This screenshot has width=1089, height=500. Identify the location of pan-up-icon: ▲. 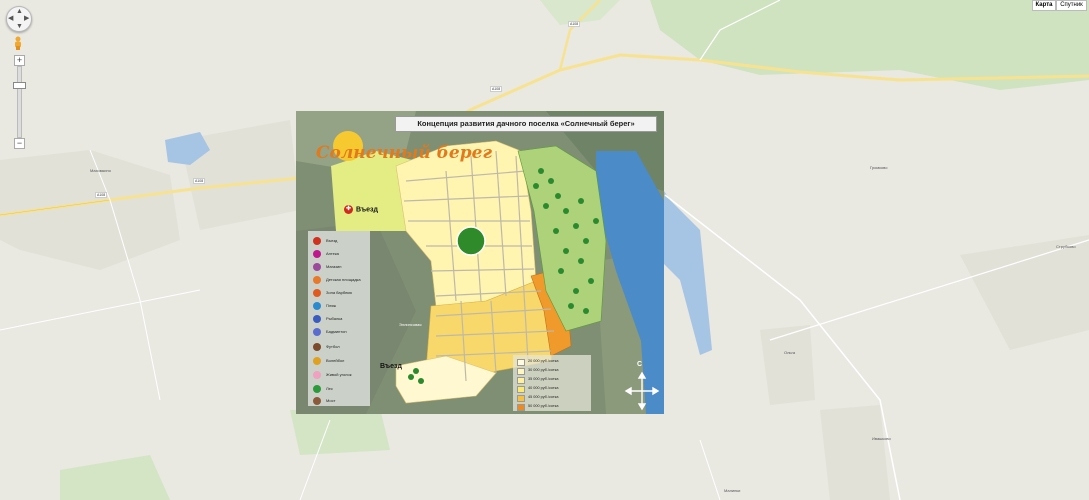
(19, 11).